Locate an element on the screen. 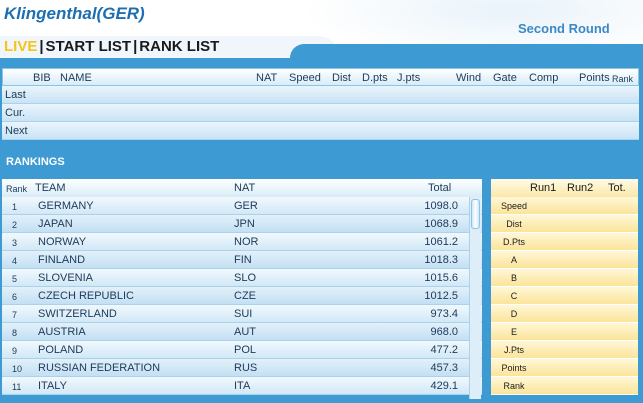 The image size is (643, 403). detail-row: Speed is located at coordinates (564, 206).